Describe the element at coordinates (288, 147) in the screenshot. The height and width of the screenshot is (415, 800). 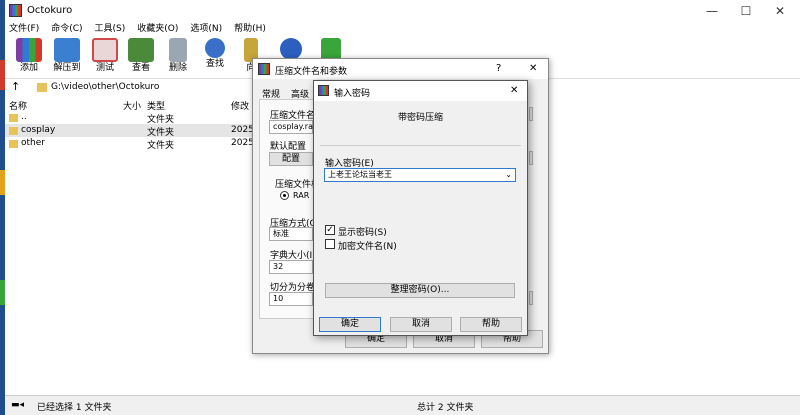
I see `default-profile-label: 默认配置` at that location.